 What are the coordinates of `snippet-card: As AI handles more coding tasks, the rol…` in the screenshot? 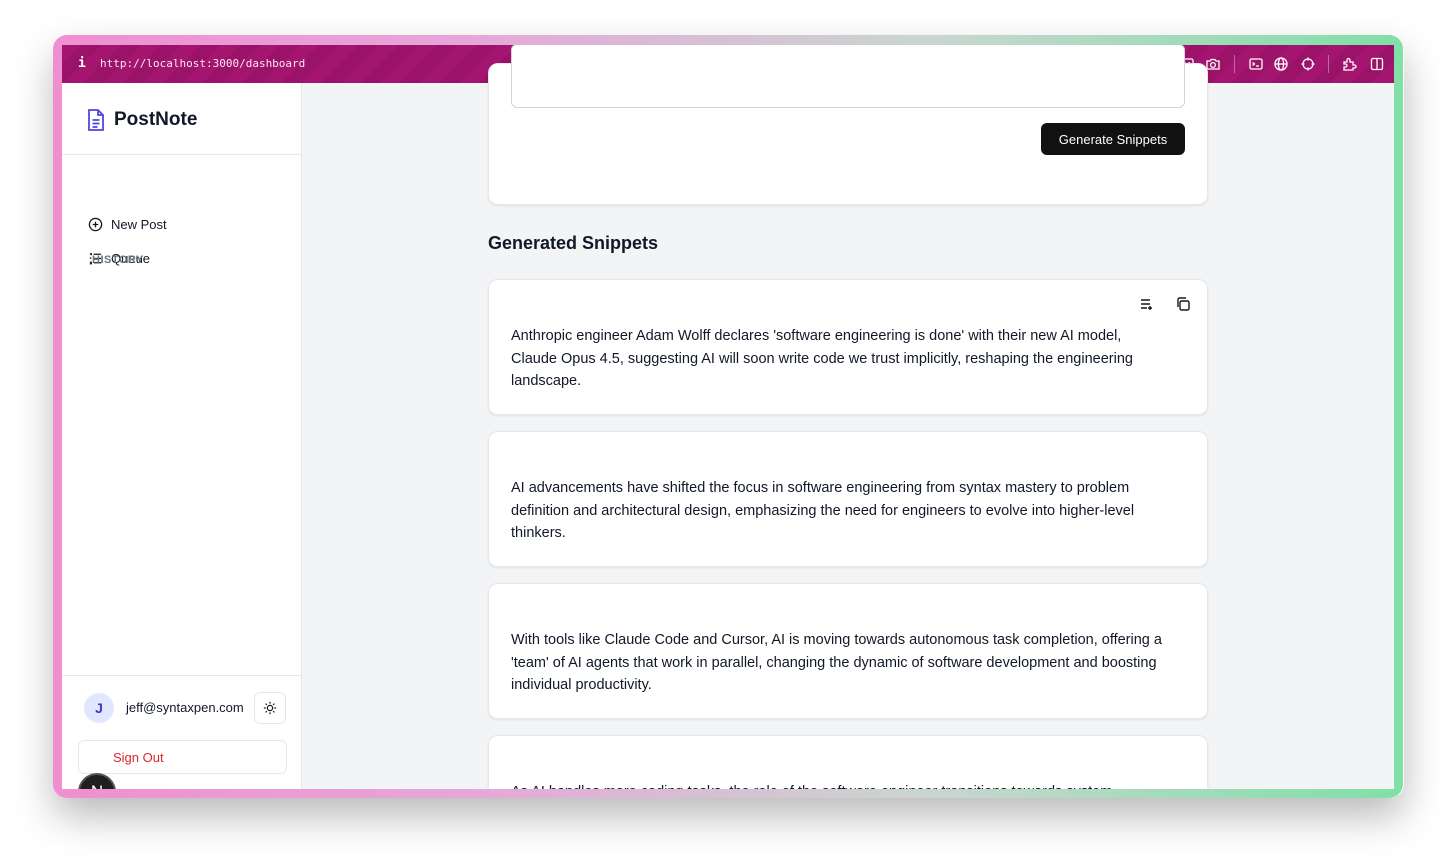 It's located at (848, 762).